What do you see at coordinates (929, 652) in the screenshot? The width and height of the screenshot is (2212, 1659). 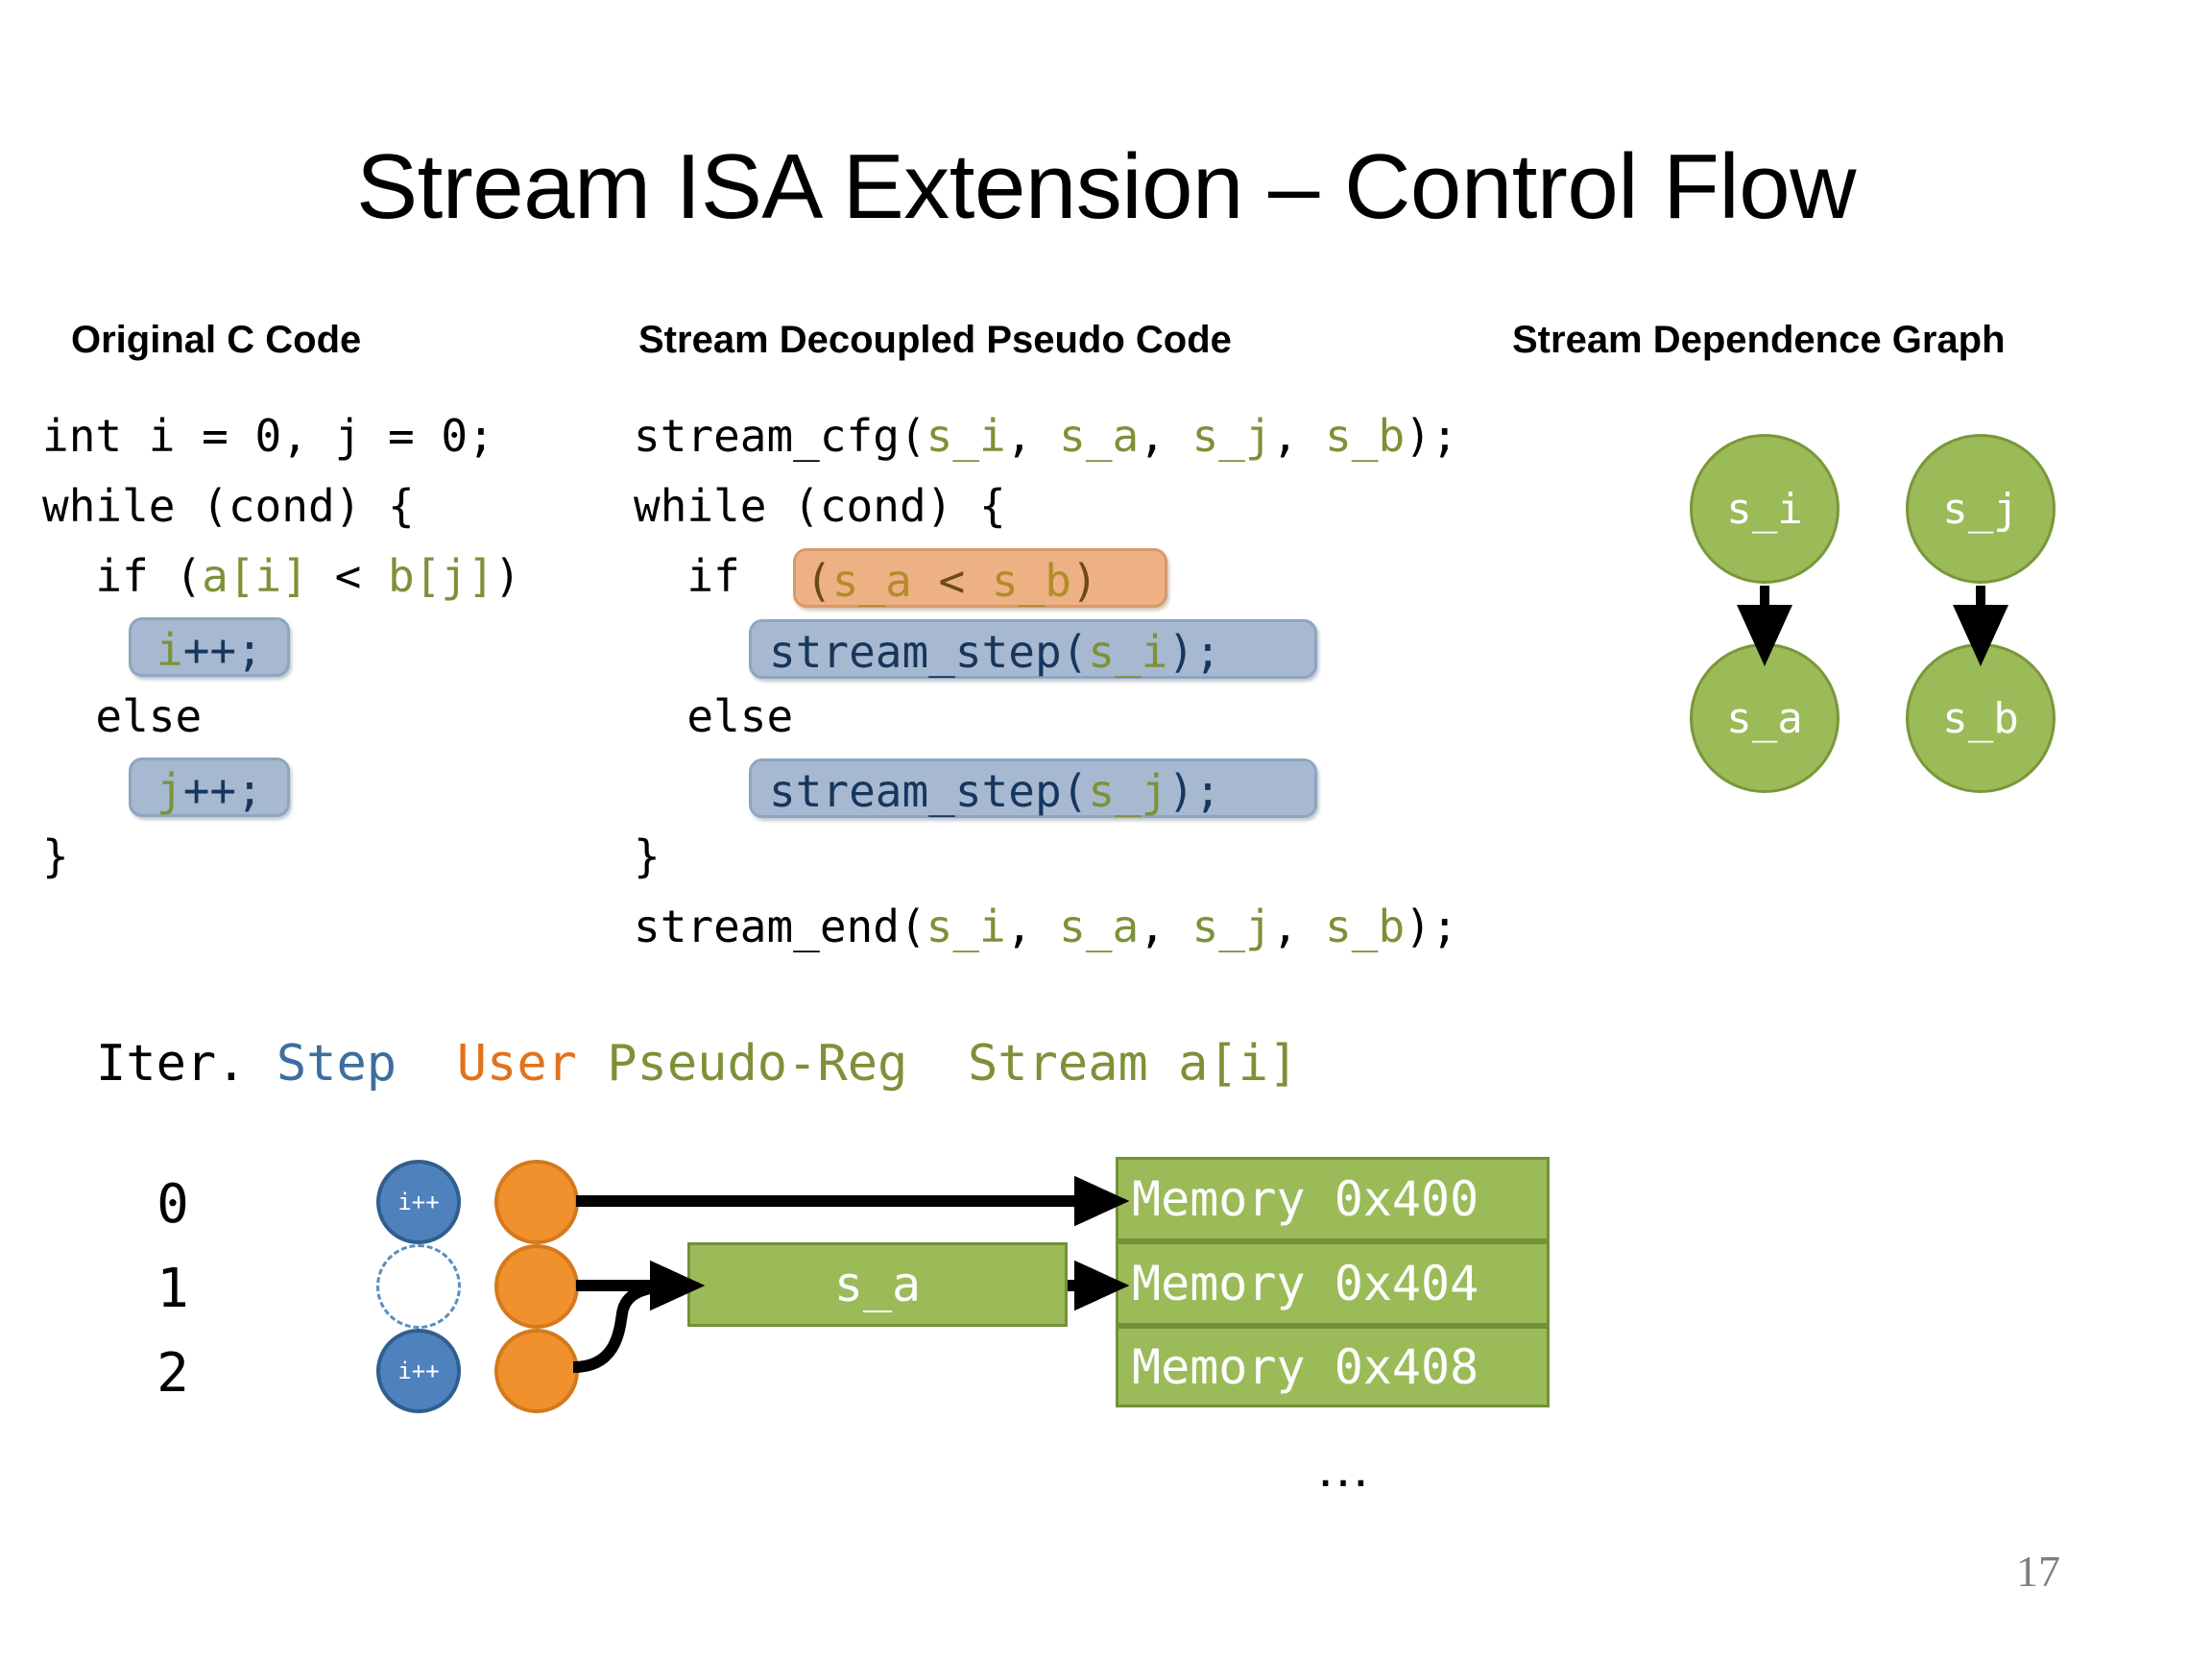 I see `pseudo-step-i-prefix: stream_step(` at bounding box center [929, 652].